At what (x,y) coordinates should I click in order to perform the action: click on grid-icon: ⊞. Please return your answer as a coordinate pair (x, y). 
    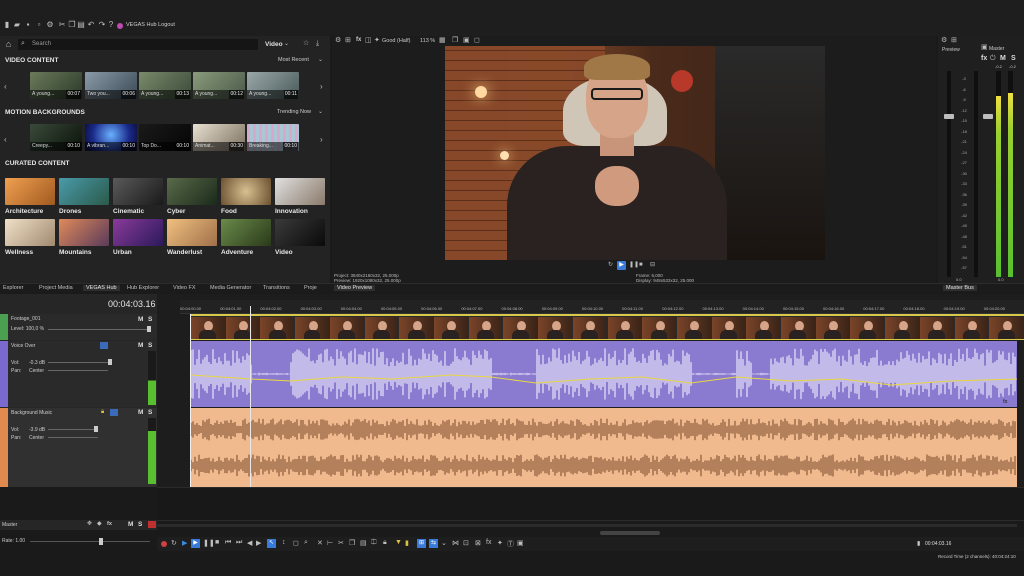
    Looking at the image, I should click on (348, 40).